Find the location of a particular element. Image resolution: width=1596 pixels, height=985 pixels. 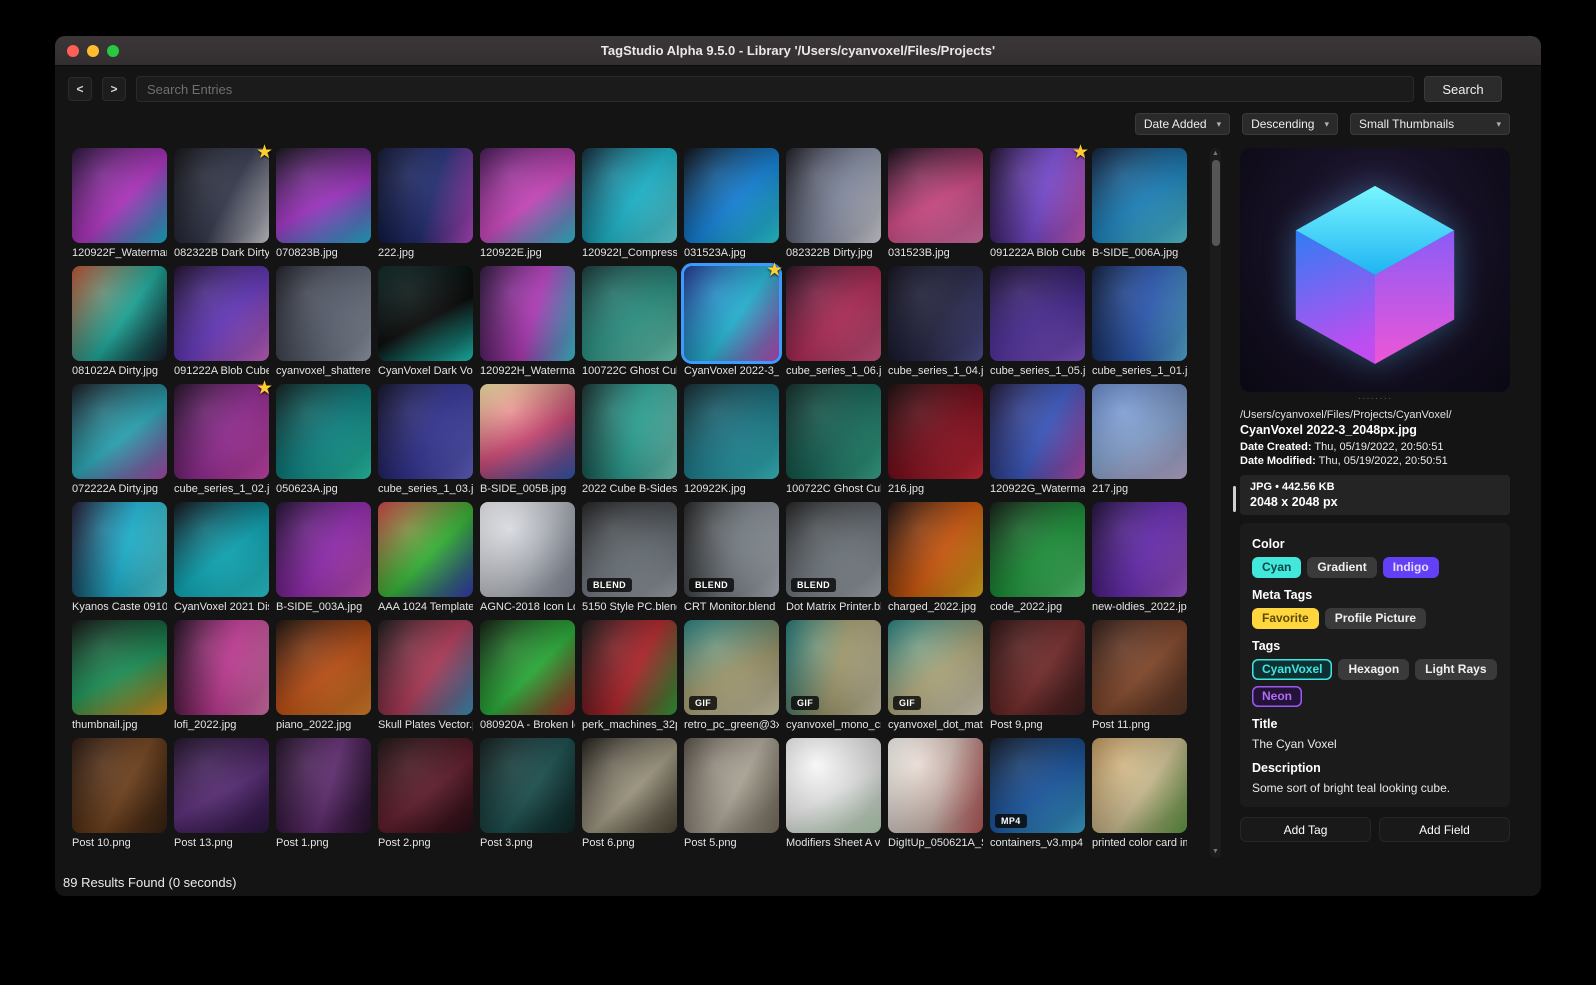

grid-item: lofi_2022.jpg is located at coordinates (221, 676).